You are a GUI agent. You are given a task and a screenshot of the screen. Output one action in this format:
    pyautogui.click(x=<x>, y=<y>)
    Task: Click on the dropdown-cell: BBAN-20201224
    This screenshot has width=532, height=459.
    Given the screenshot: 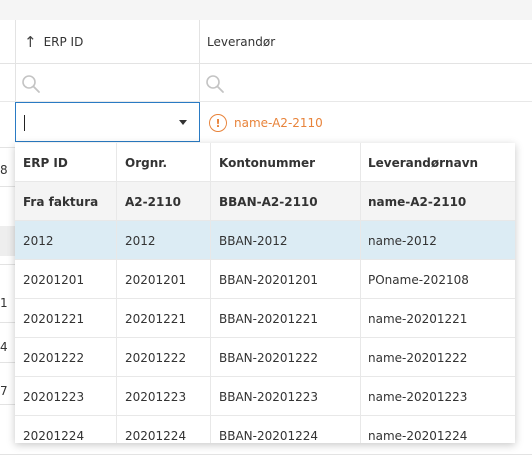 What is the action you would take?
    pyautogui.click(x=286, y=429)
    